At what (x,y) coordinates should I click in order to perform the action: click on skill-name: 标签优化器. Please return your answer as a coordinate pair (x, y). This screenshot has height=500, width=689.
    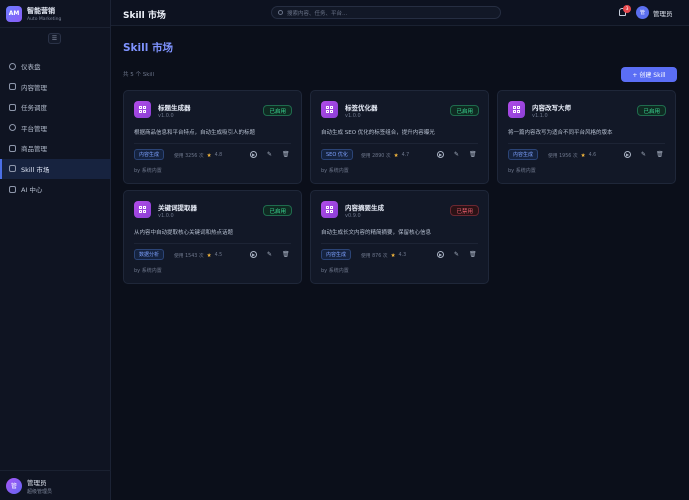
    Looking at the image, I should click on (361, 108).